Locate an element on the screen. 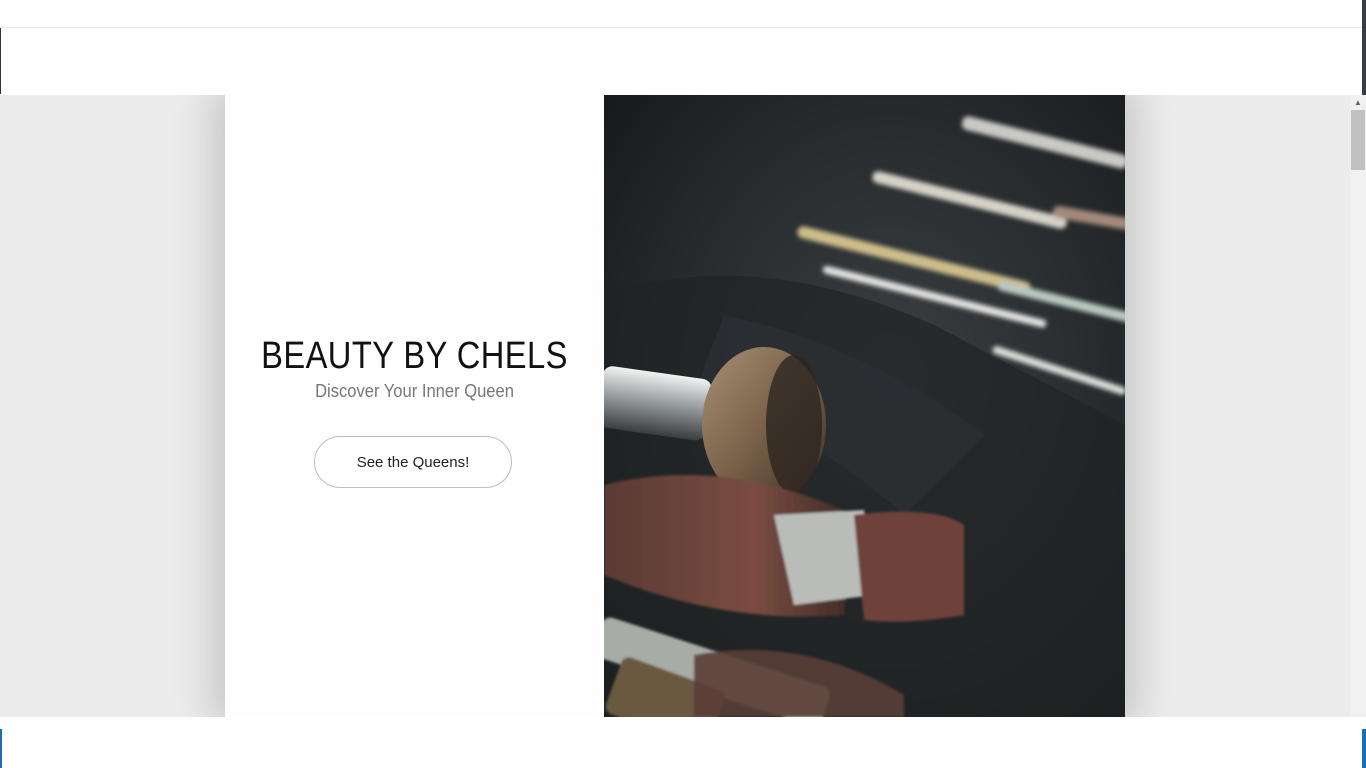 The image size is (1366, 768). scrollbar-thumb is located at coordinates (1358, 140).